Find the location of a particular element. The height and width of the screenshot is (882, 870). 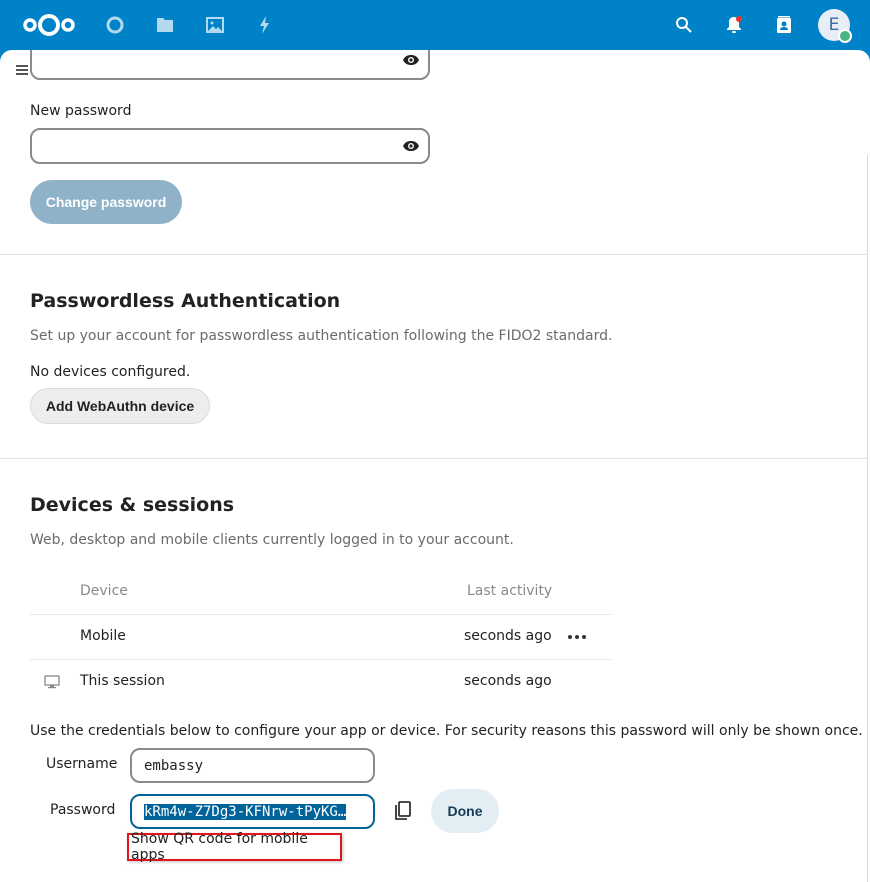

devices-title: Devices & sessions is located at coordinates (132, 505).